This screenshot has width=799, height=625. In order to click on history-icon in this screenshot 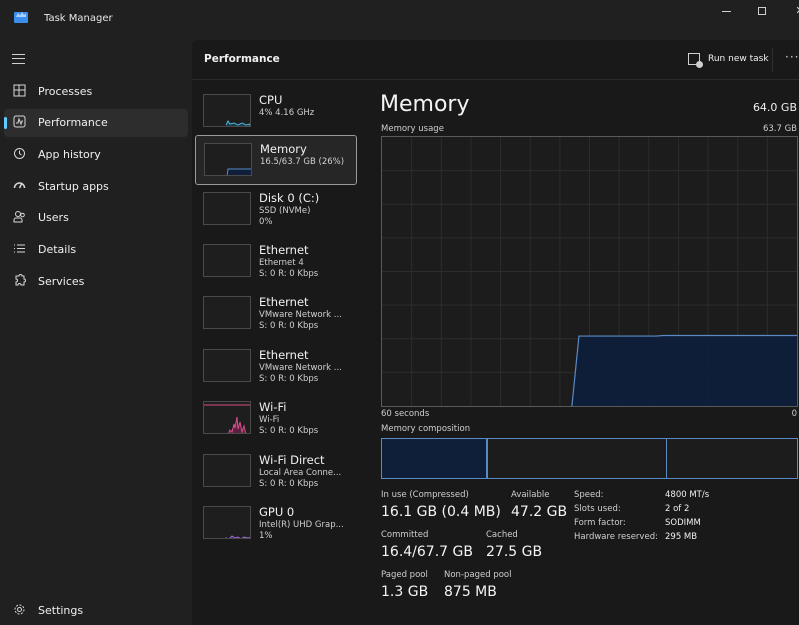, I will do `click(19, 154)`.